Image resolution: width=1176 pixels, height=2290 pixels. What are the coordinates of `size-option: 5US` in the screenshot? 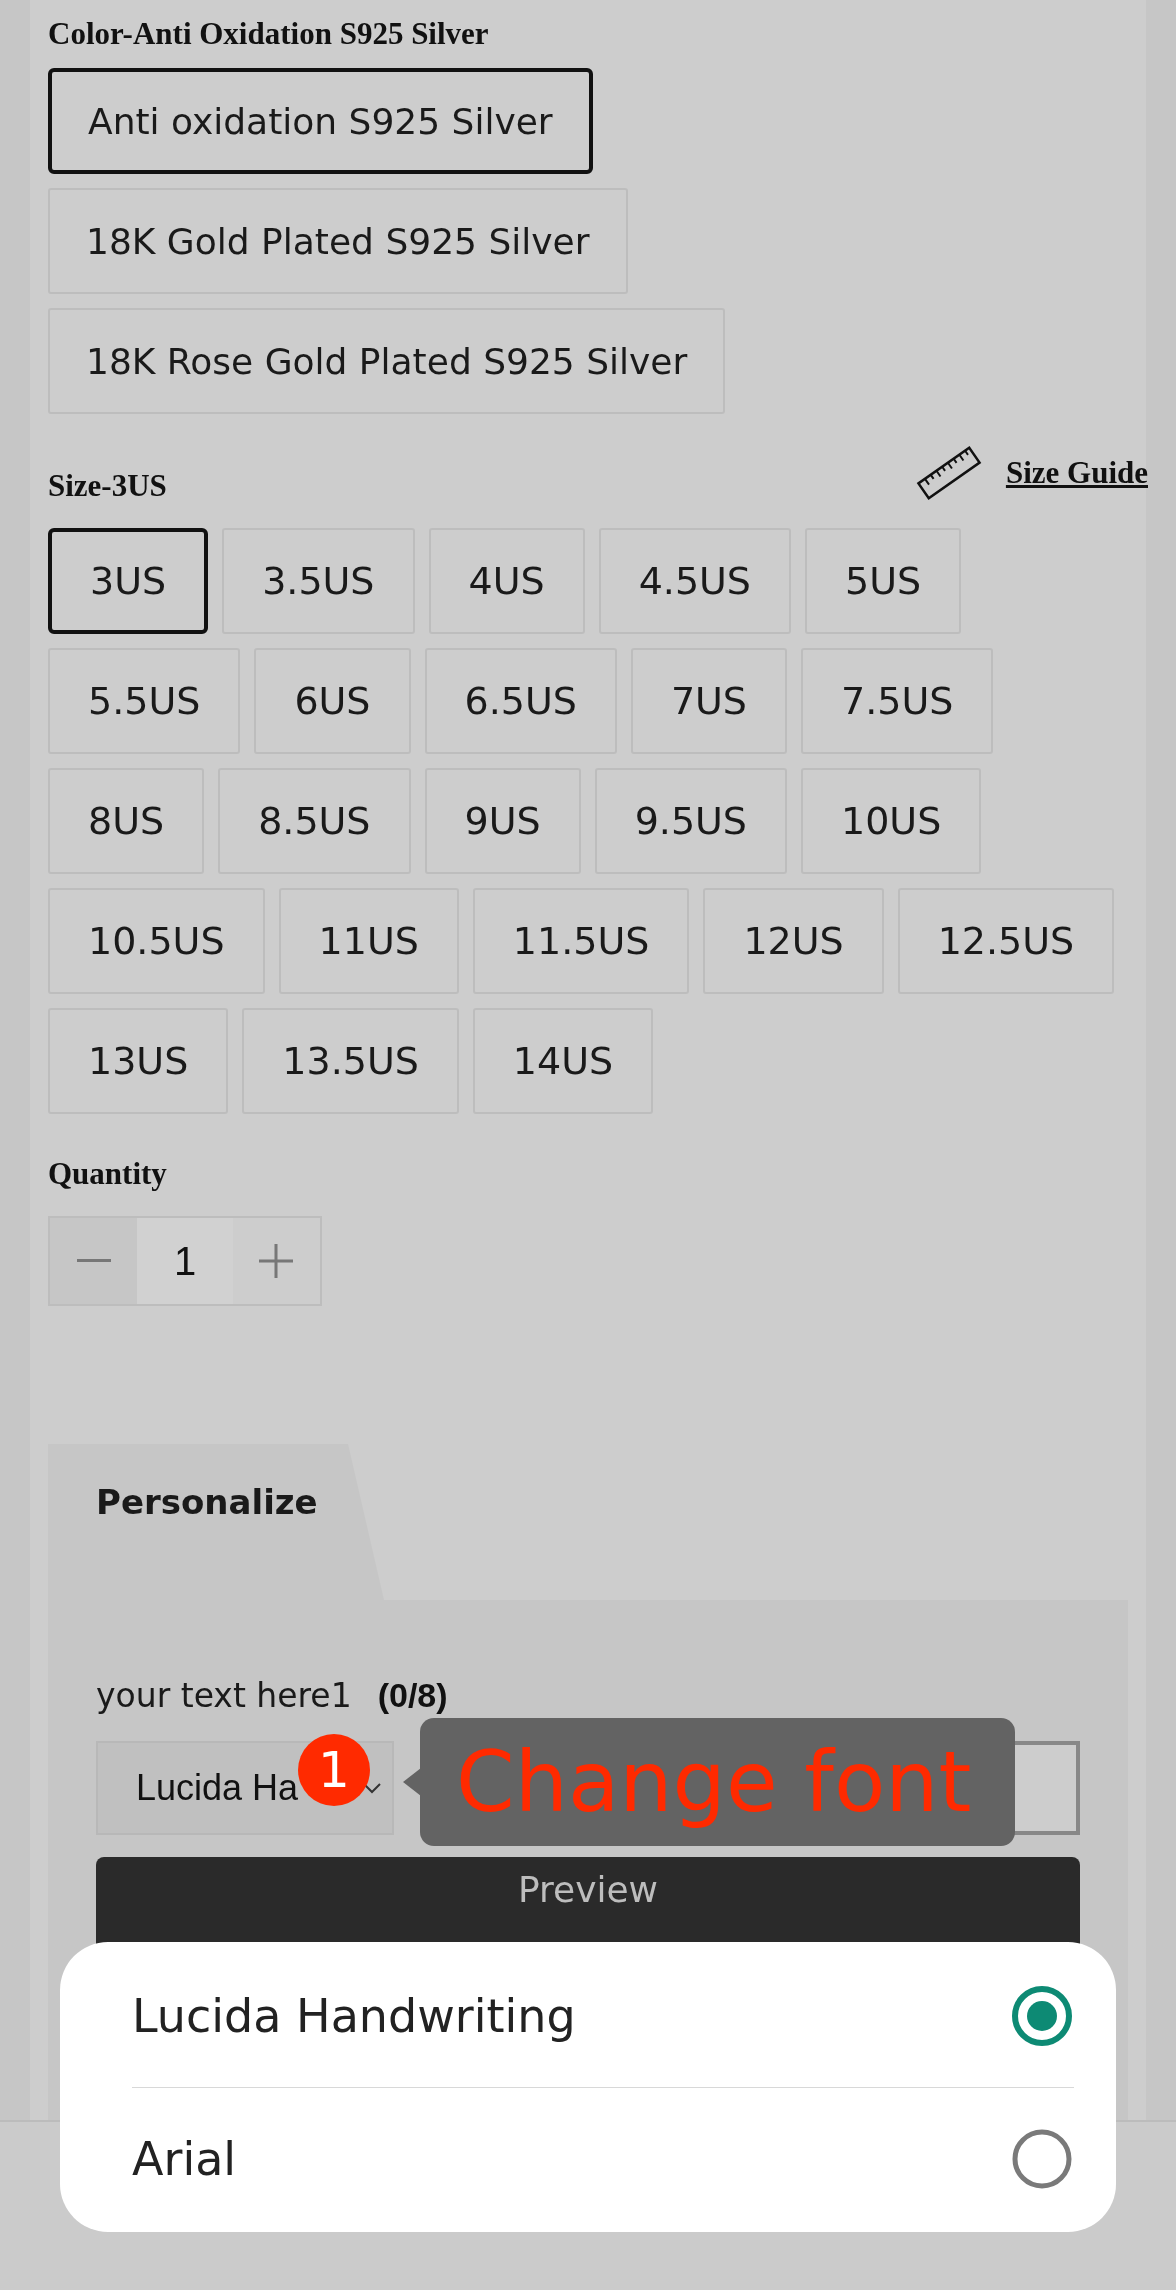 It's located at (883, 581).